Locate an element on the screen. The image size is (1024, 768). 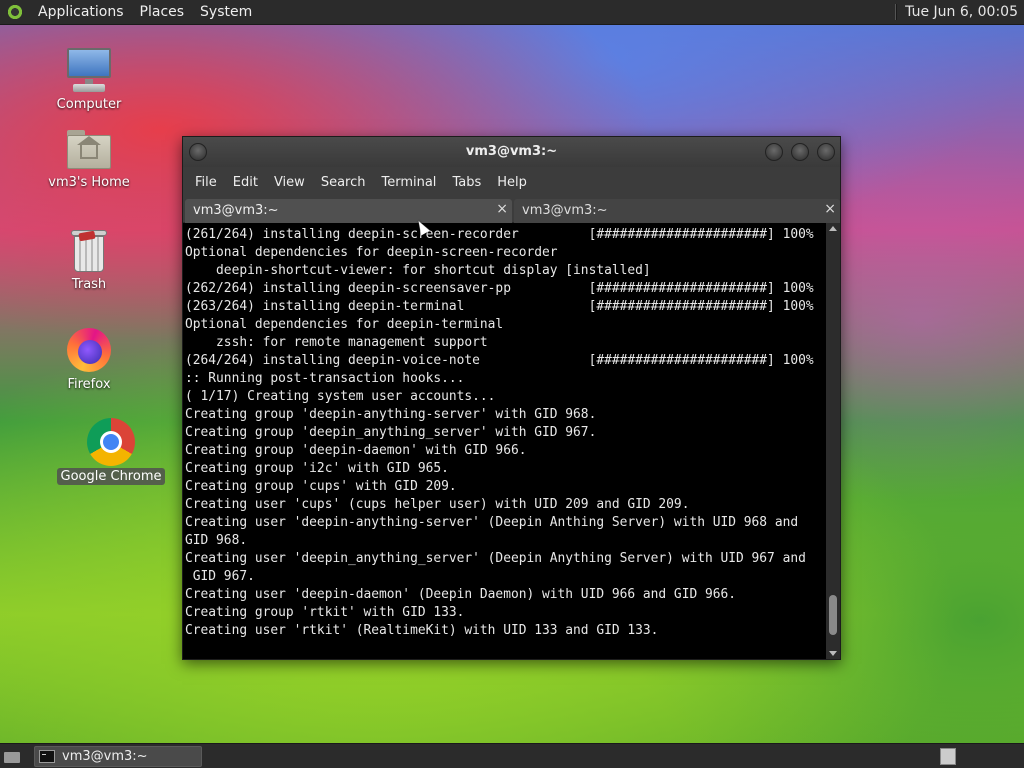
mate-logo-icon is located at coordinates (15, 12).